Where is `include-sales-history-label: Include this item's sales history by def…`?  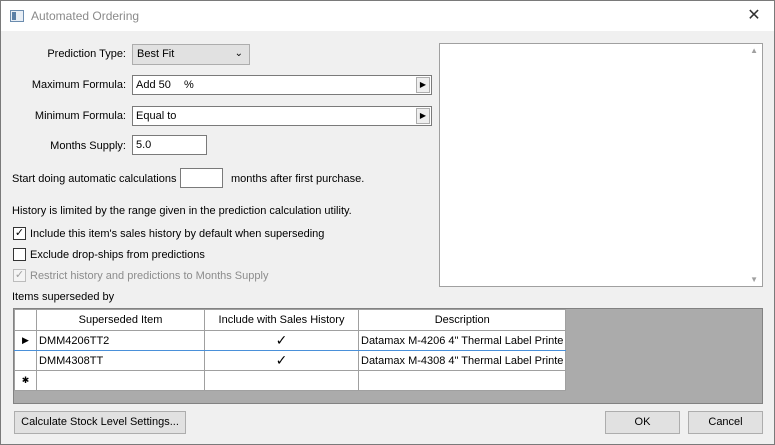
include-sales-history-label: Include this item's sales history by def… is located at coordinates (177, 234).